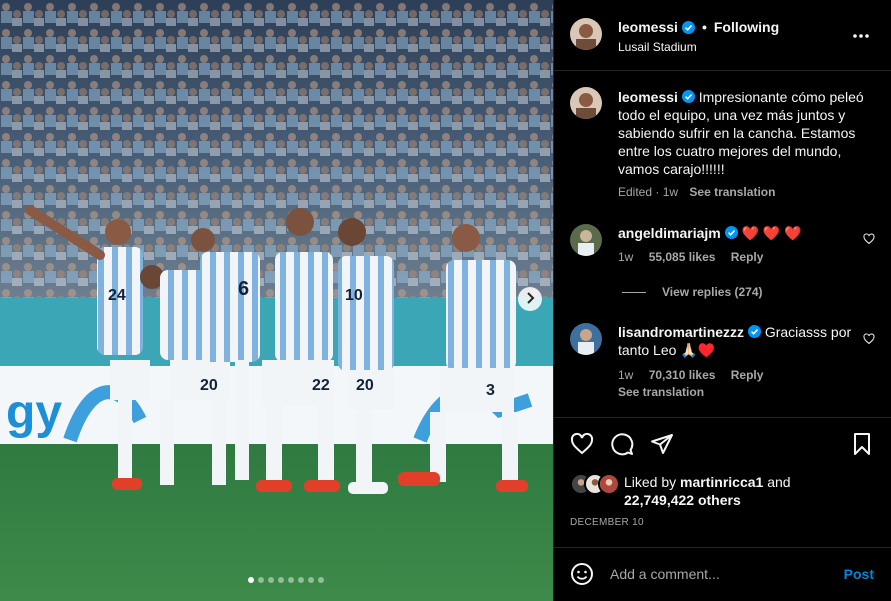 The height and width of the screenshot is (601, 891). I want to click on view-replies-label: View replies (274), so click(712, 292).